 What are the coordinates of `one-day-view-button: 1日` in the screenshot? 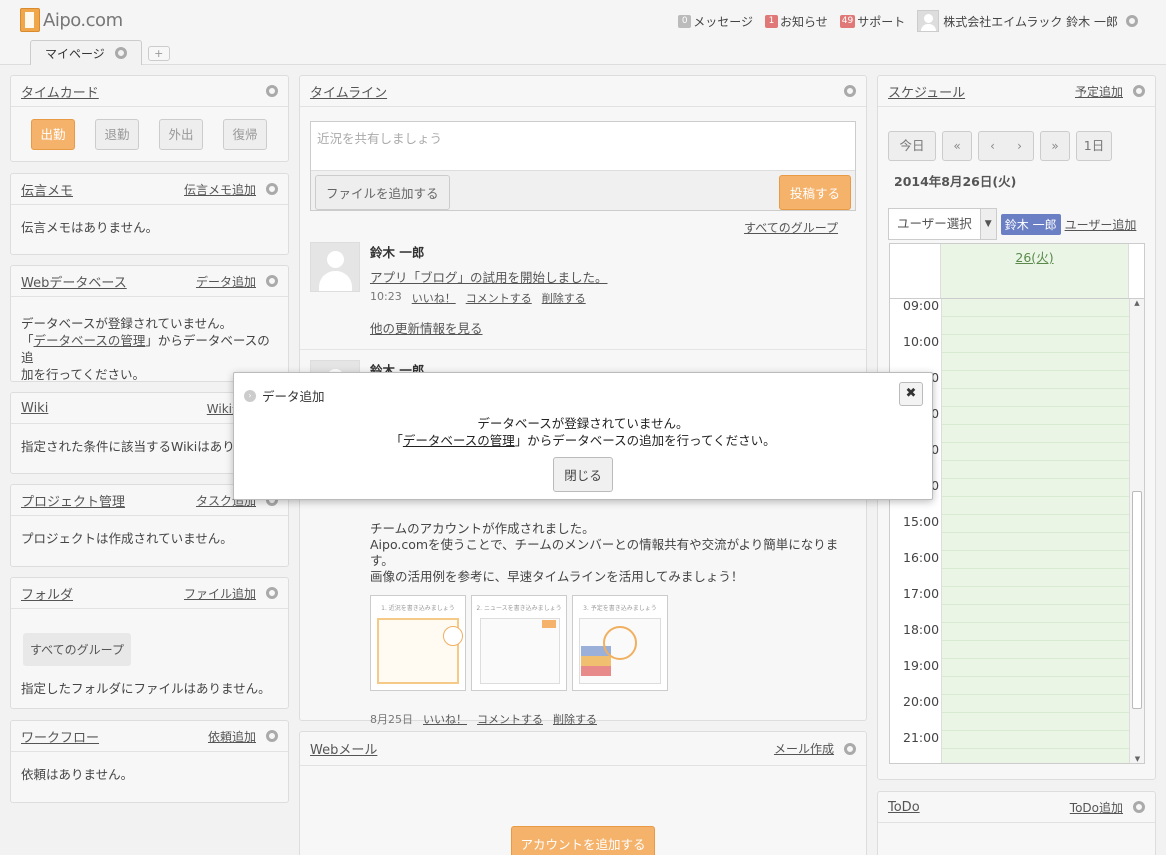 It's located at (1094, 146).